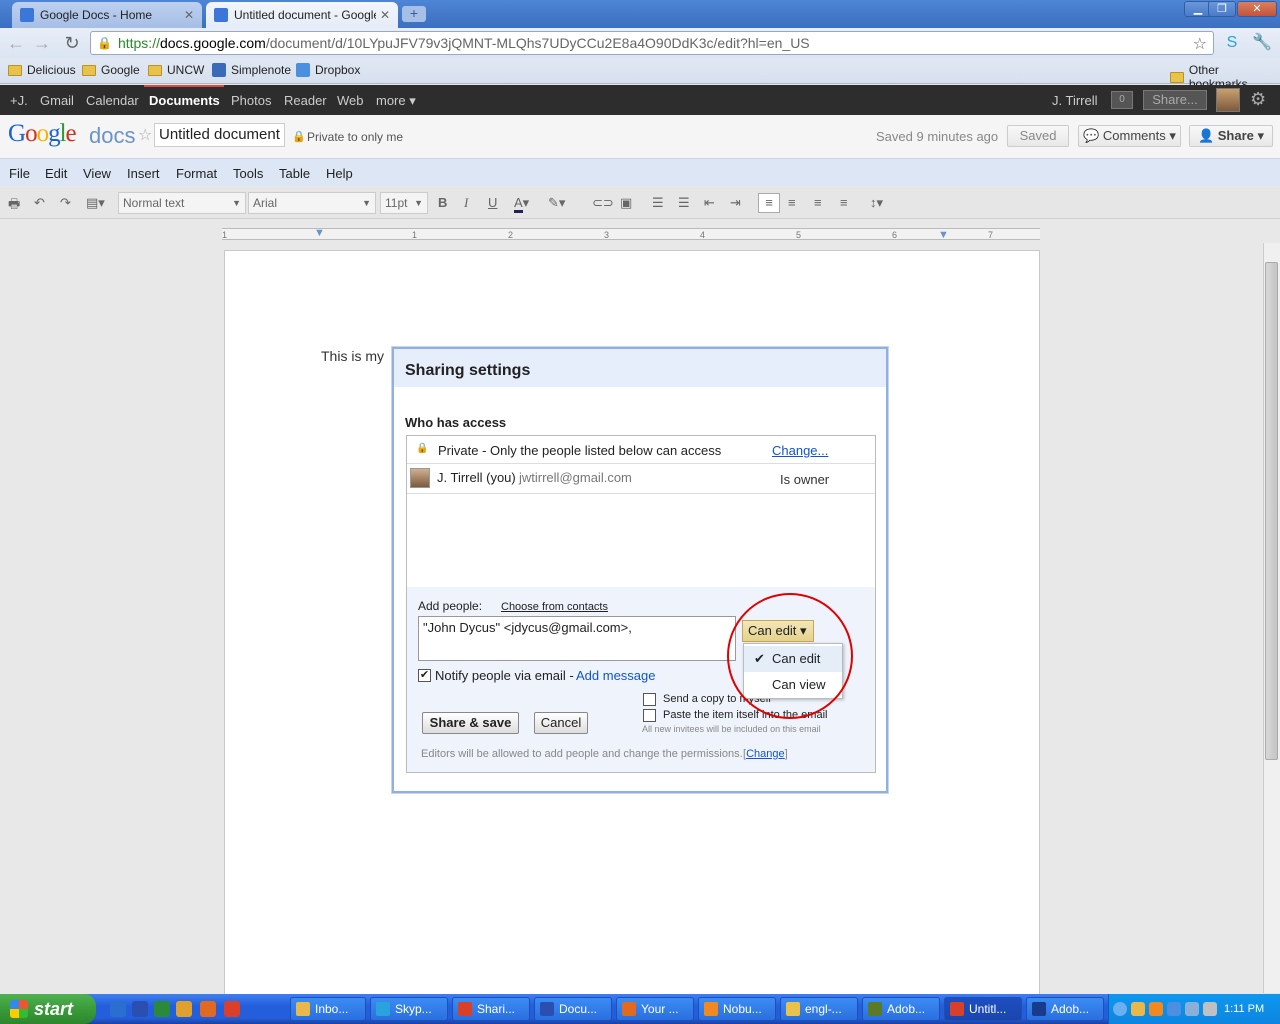 The image size is (1280, 1024). Describe the element at coordinates (414, 14) in the screenshot. I see `new-tab-button: +` at that location.